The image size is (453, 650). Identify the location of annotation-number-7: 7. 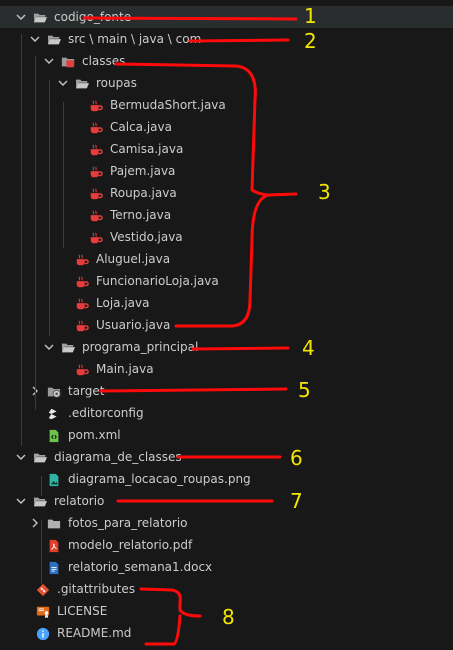
(296, 501).